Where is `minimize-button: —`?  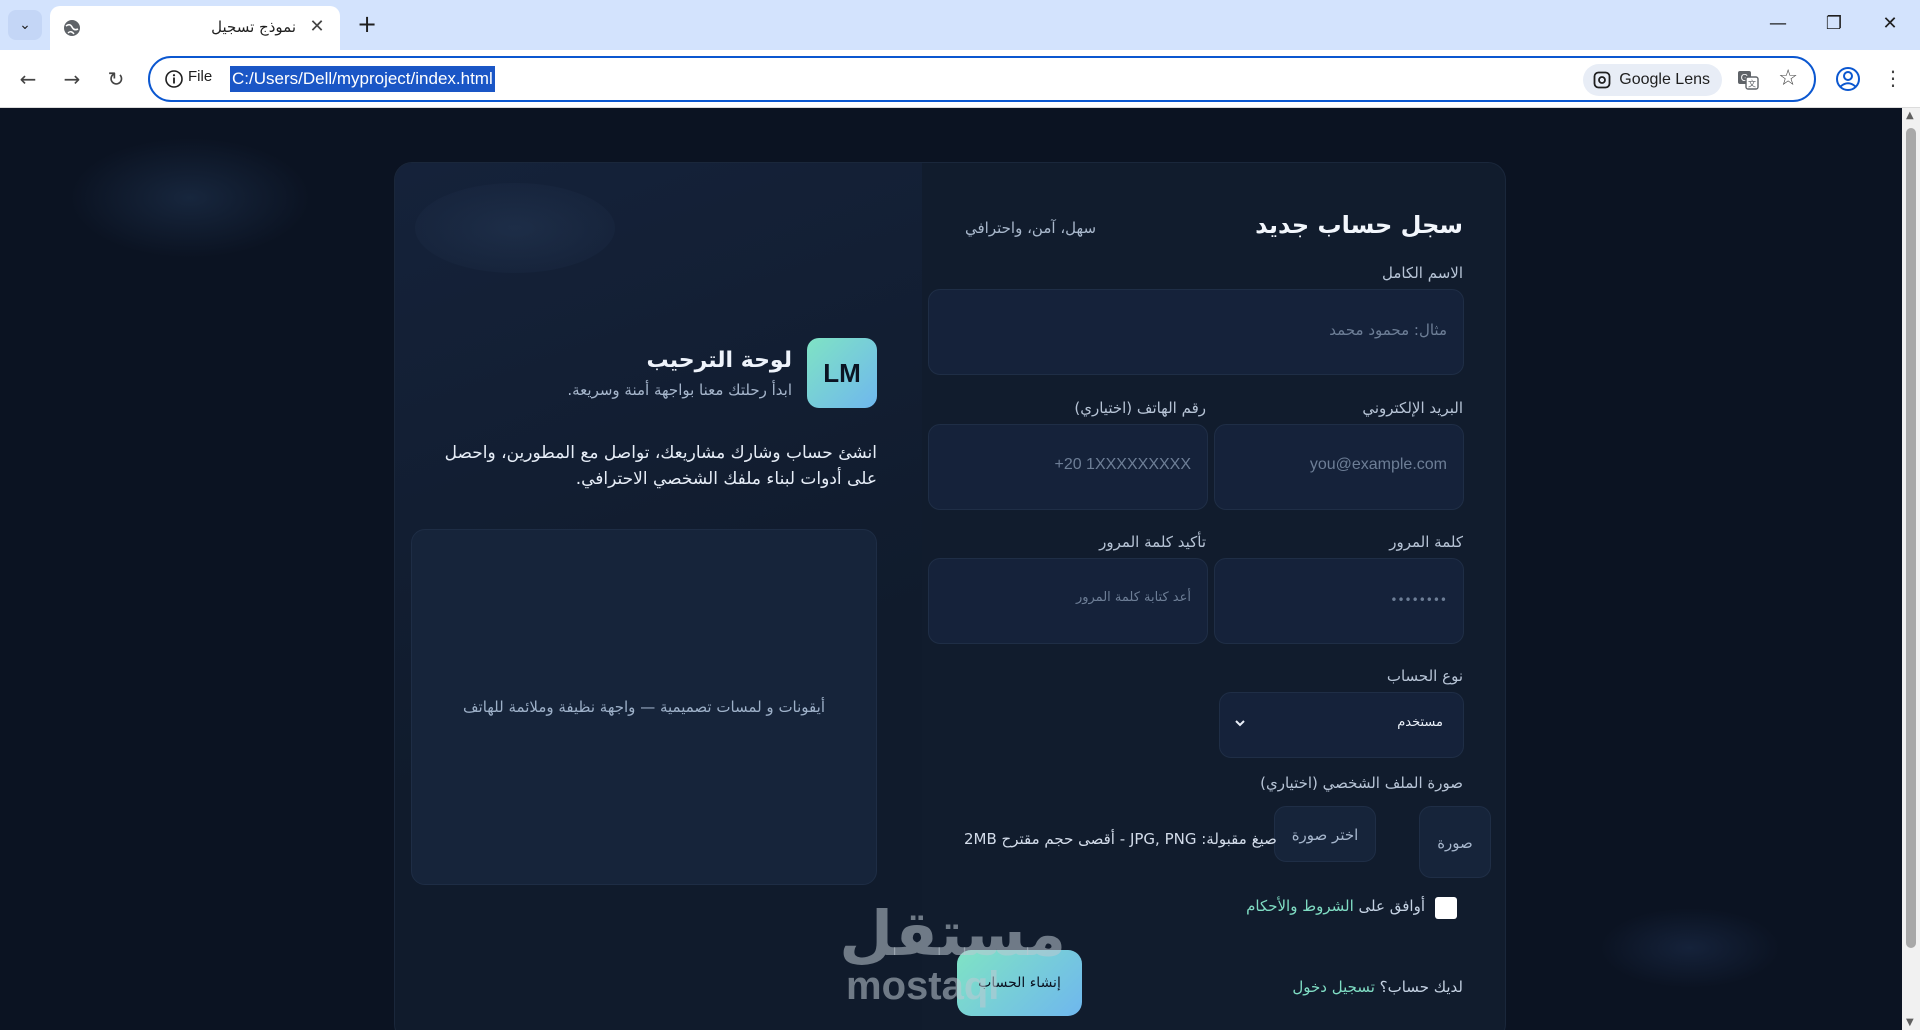
minimize-button: — is located at coordinates (1778, 24).